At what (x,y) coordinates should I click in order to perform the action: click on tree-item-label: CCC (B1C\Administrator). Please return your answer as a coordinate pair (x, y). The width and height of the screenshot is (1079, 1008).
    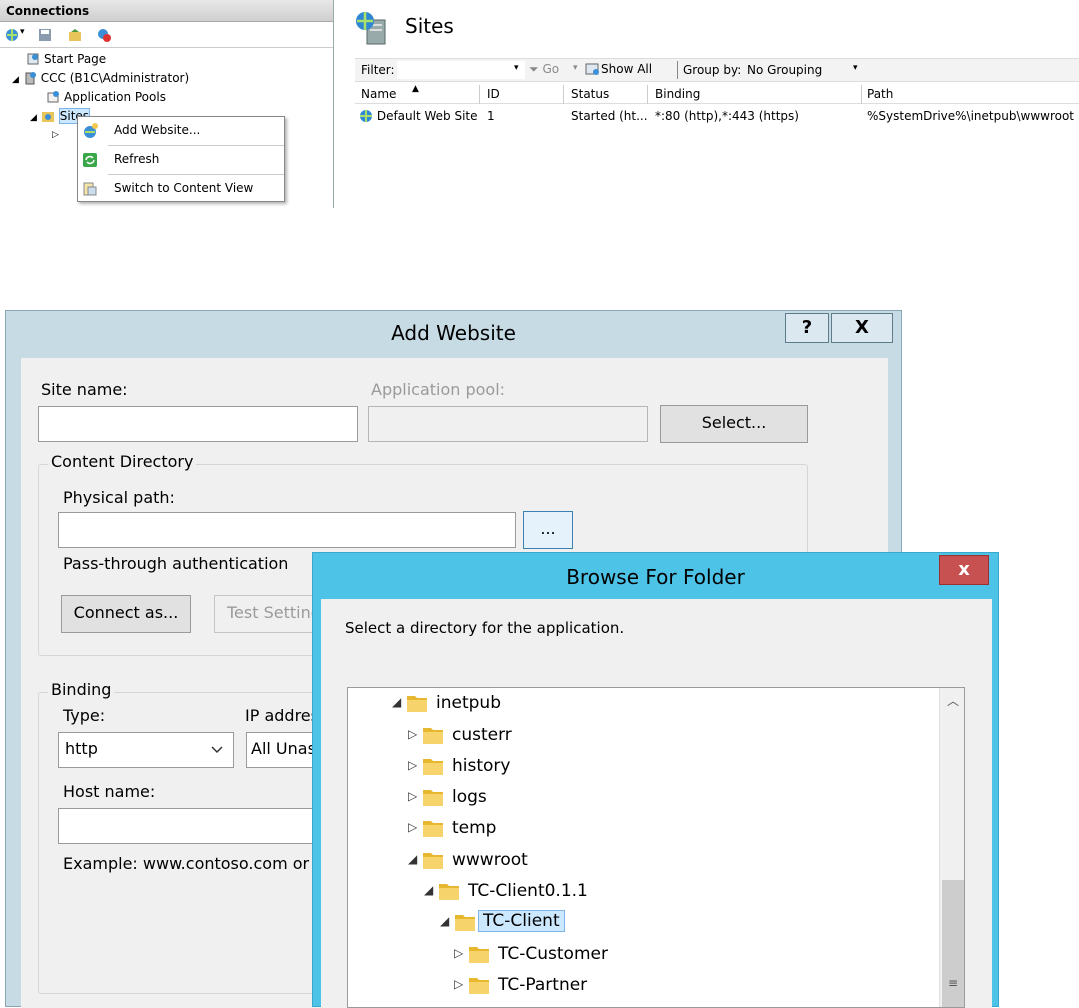
    Looking at the image, I should click on (115, 78).